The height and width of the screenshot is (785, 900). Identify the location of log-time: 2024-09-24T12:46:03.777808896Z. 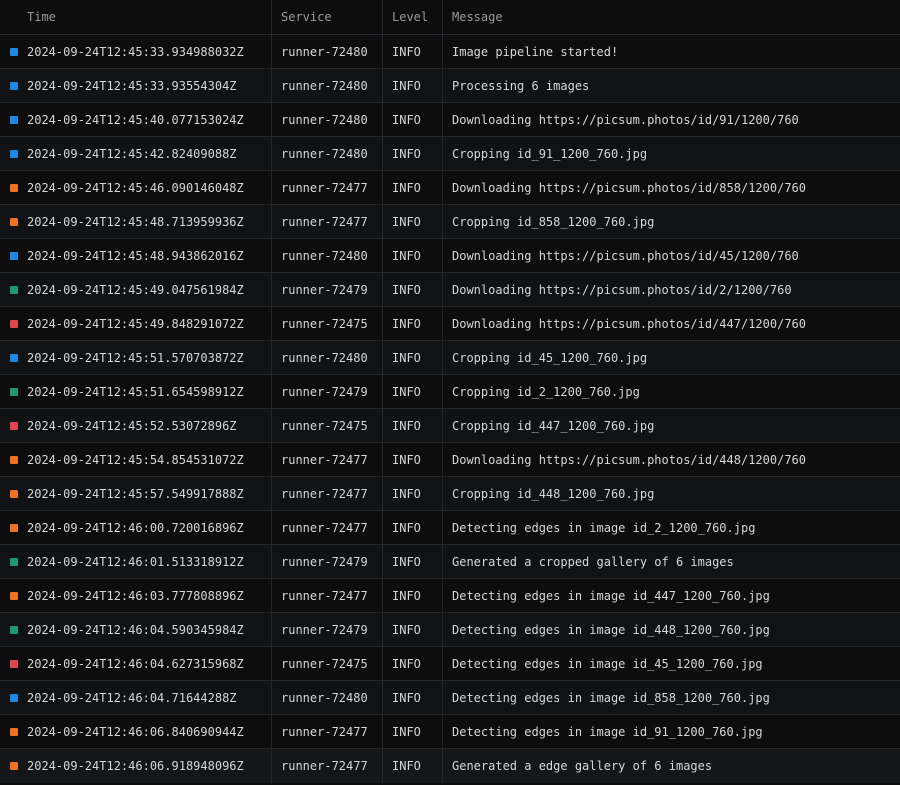
(135, 595).